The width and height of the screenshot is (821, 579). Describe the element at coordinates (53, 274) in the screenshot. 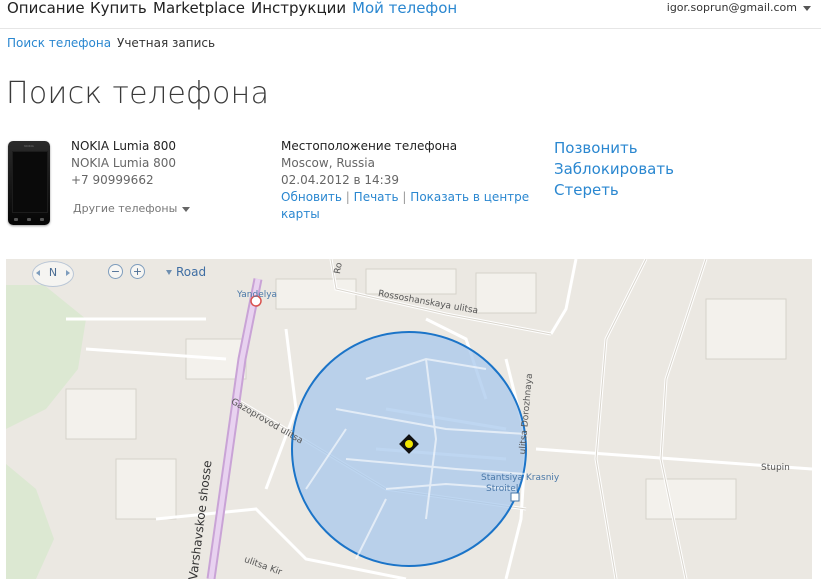

I see `map-compass: N` at that location.